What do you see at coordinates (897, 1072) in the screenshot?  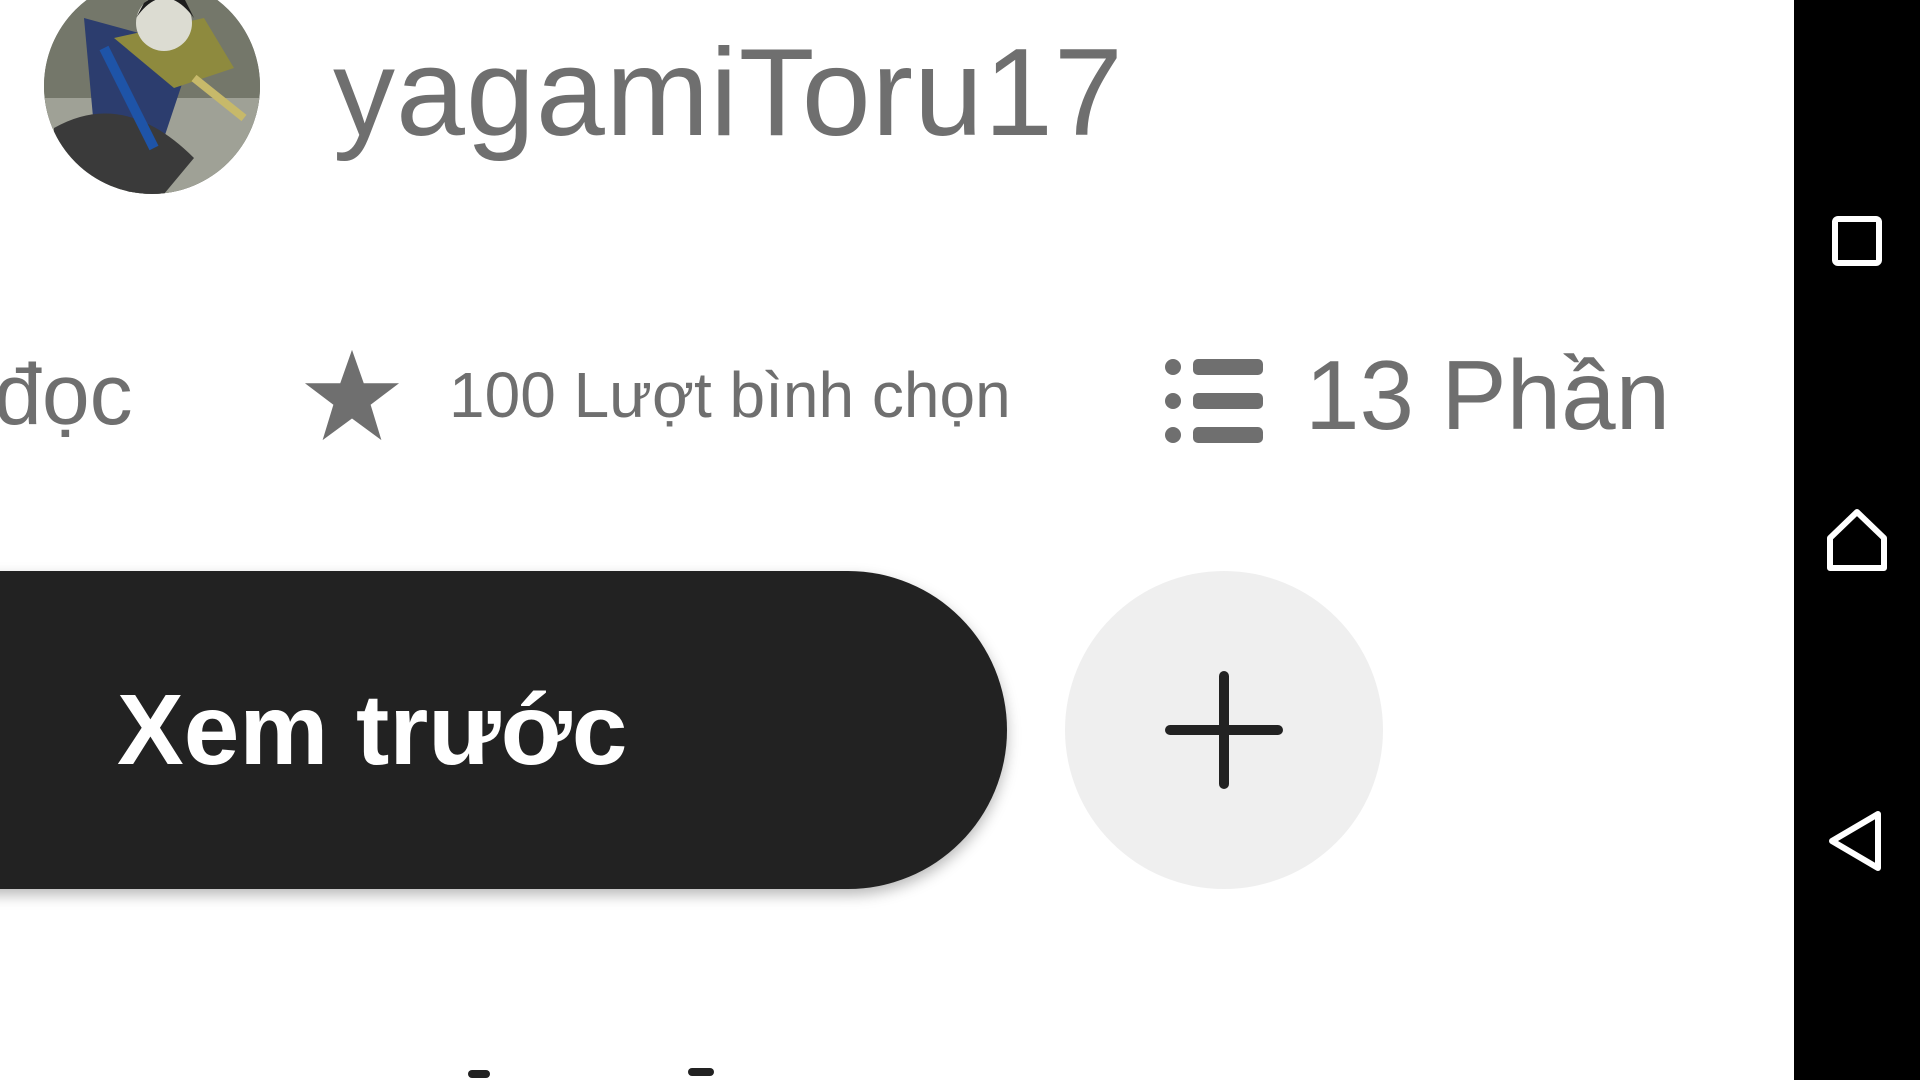 I see `cut-off-text` at bounding box center [897, 1072].